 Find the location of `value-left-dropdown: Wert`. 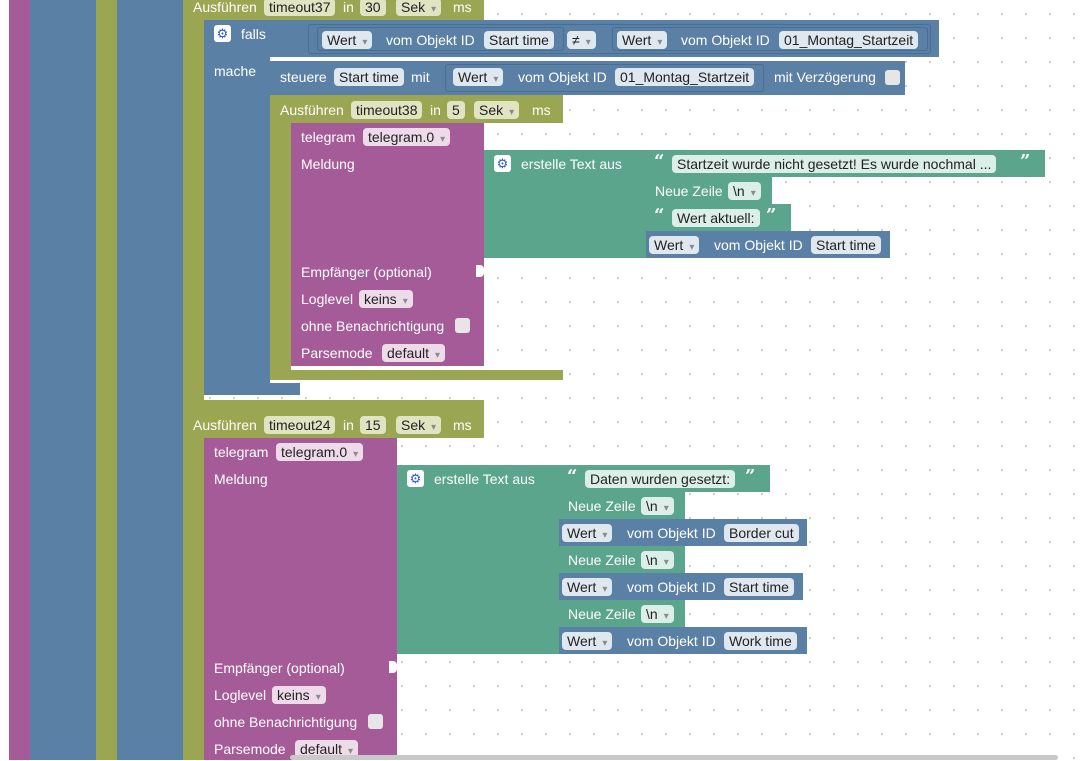

value-left-dropdown: Wert is located at coordinates (347, 40).